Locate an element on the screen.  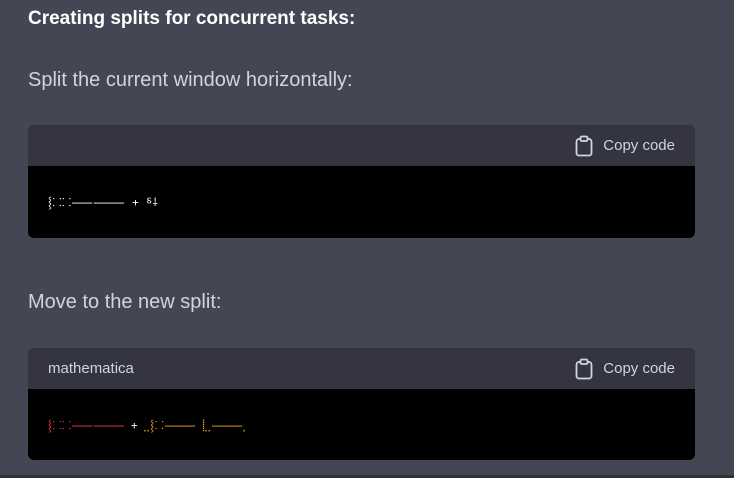
code-token-keyword: ⸾⸬⸬⸺⸻ is located at coordinates (87, 425).